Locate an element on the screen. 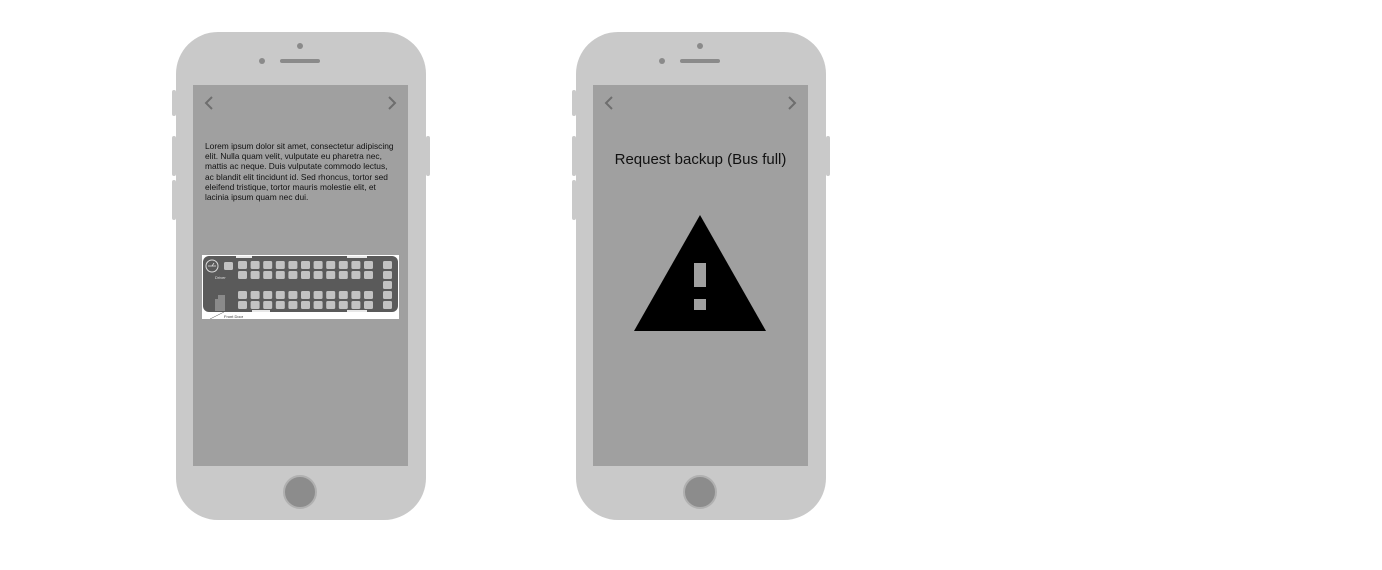 This screenshot has height=570, width=1382. front-door-label: Front Door is located at coordinates (234, 316).